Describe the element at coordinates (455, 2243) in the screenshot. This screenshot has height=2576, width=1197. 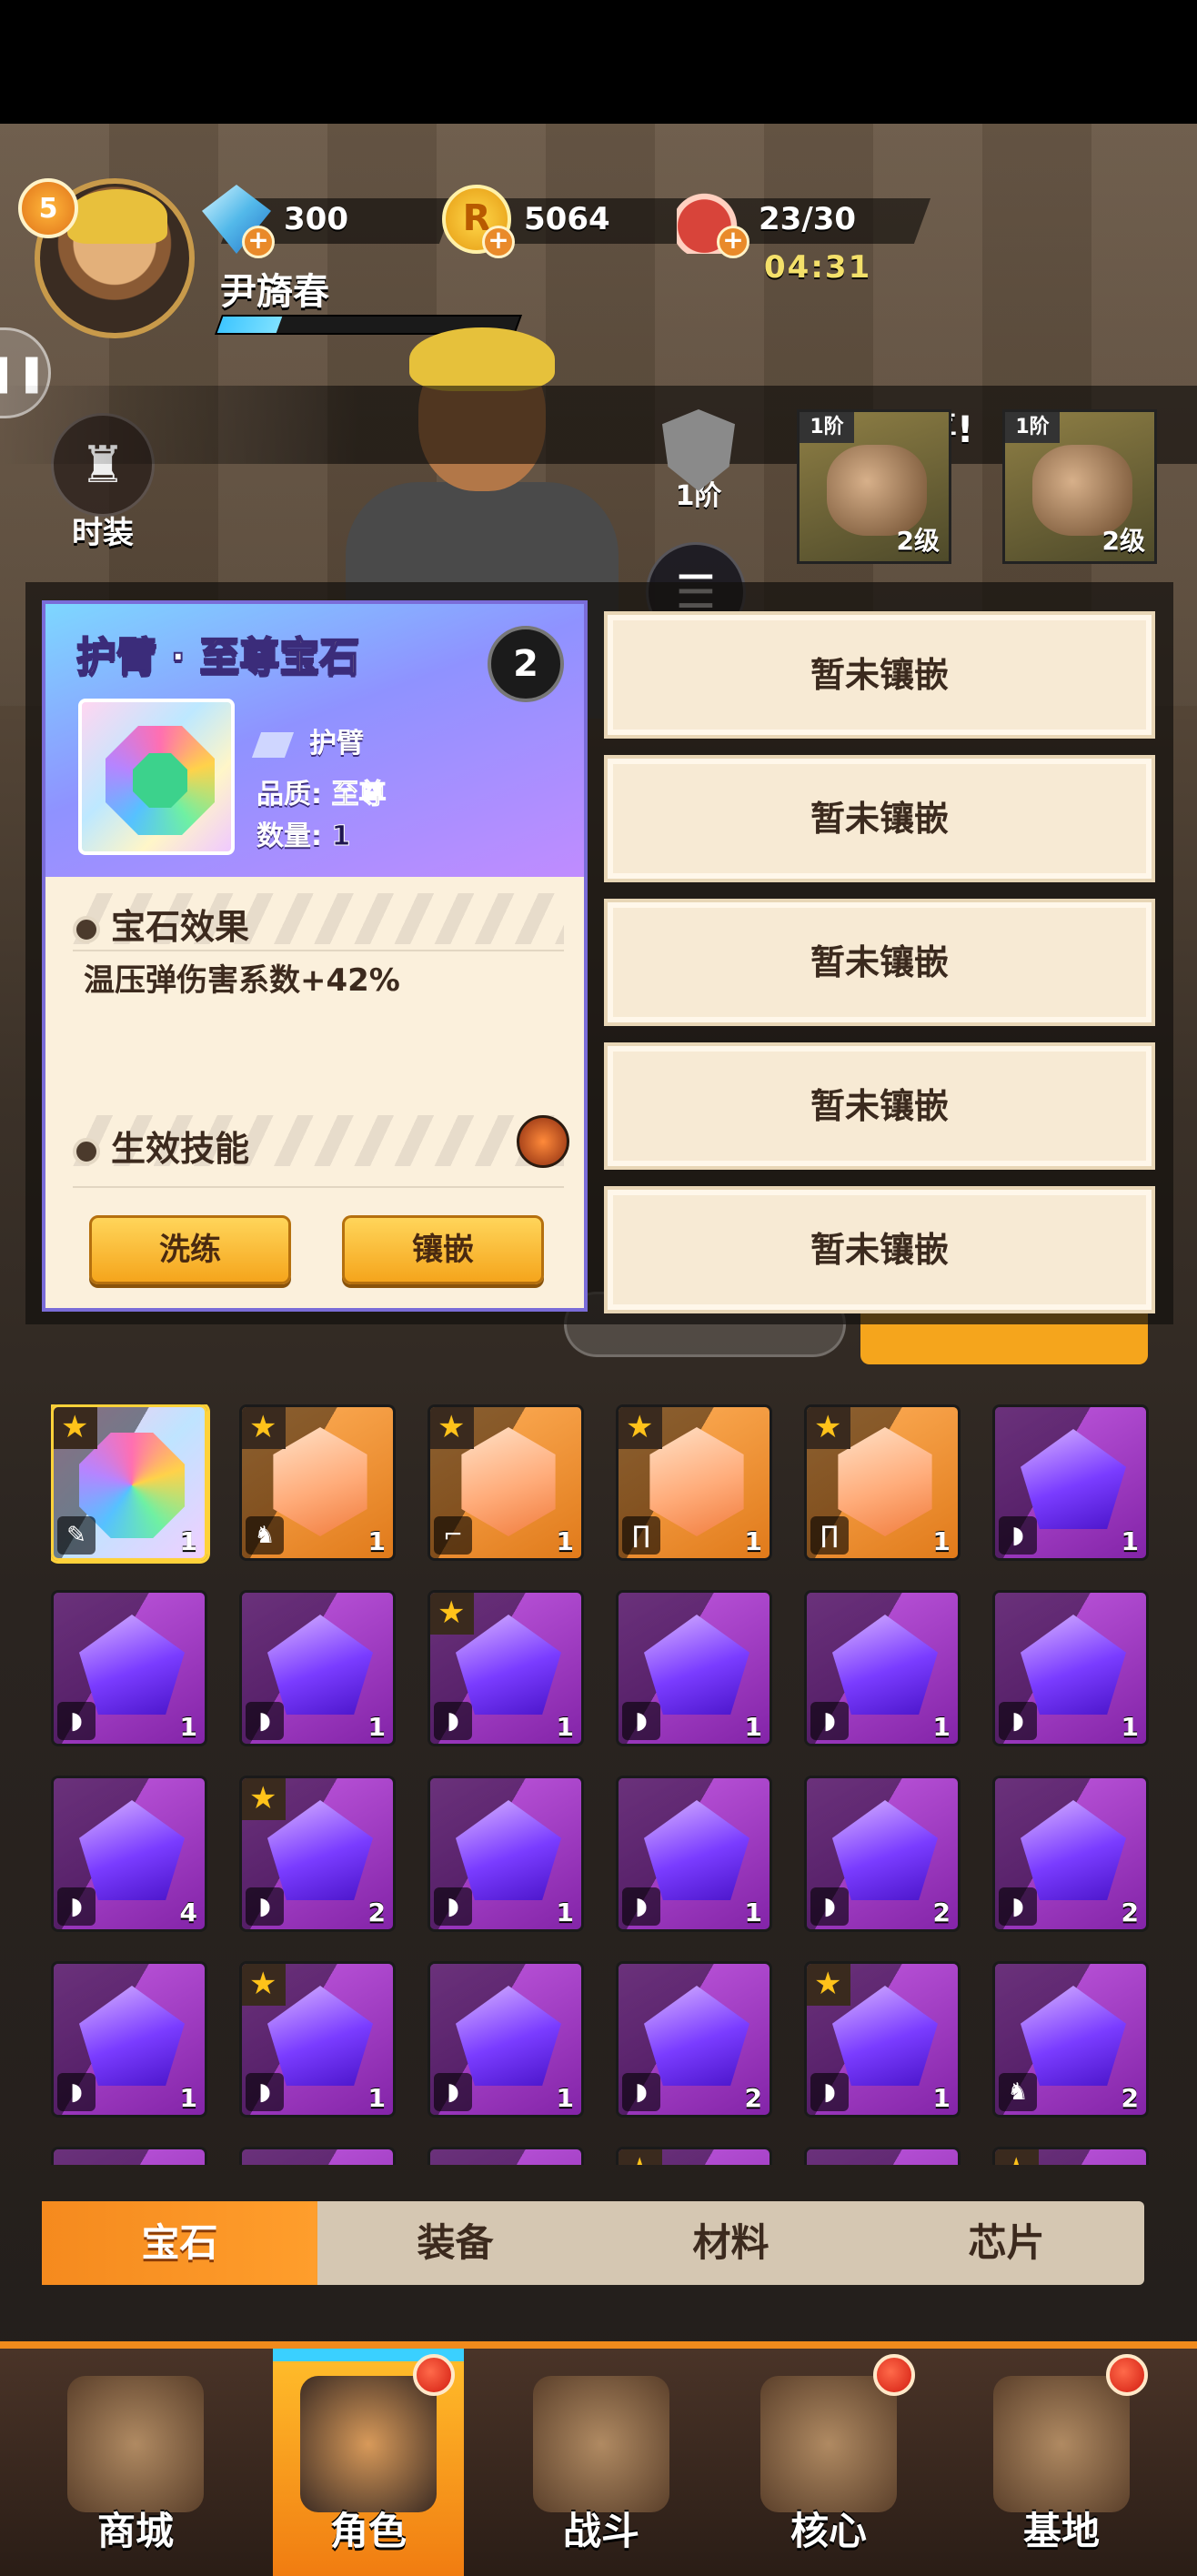
I see `tab-equipment: 装备` at that location.